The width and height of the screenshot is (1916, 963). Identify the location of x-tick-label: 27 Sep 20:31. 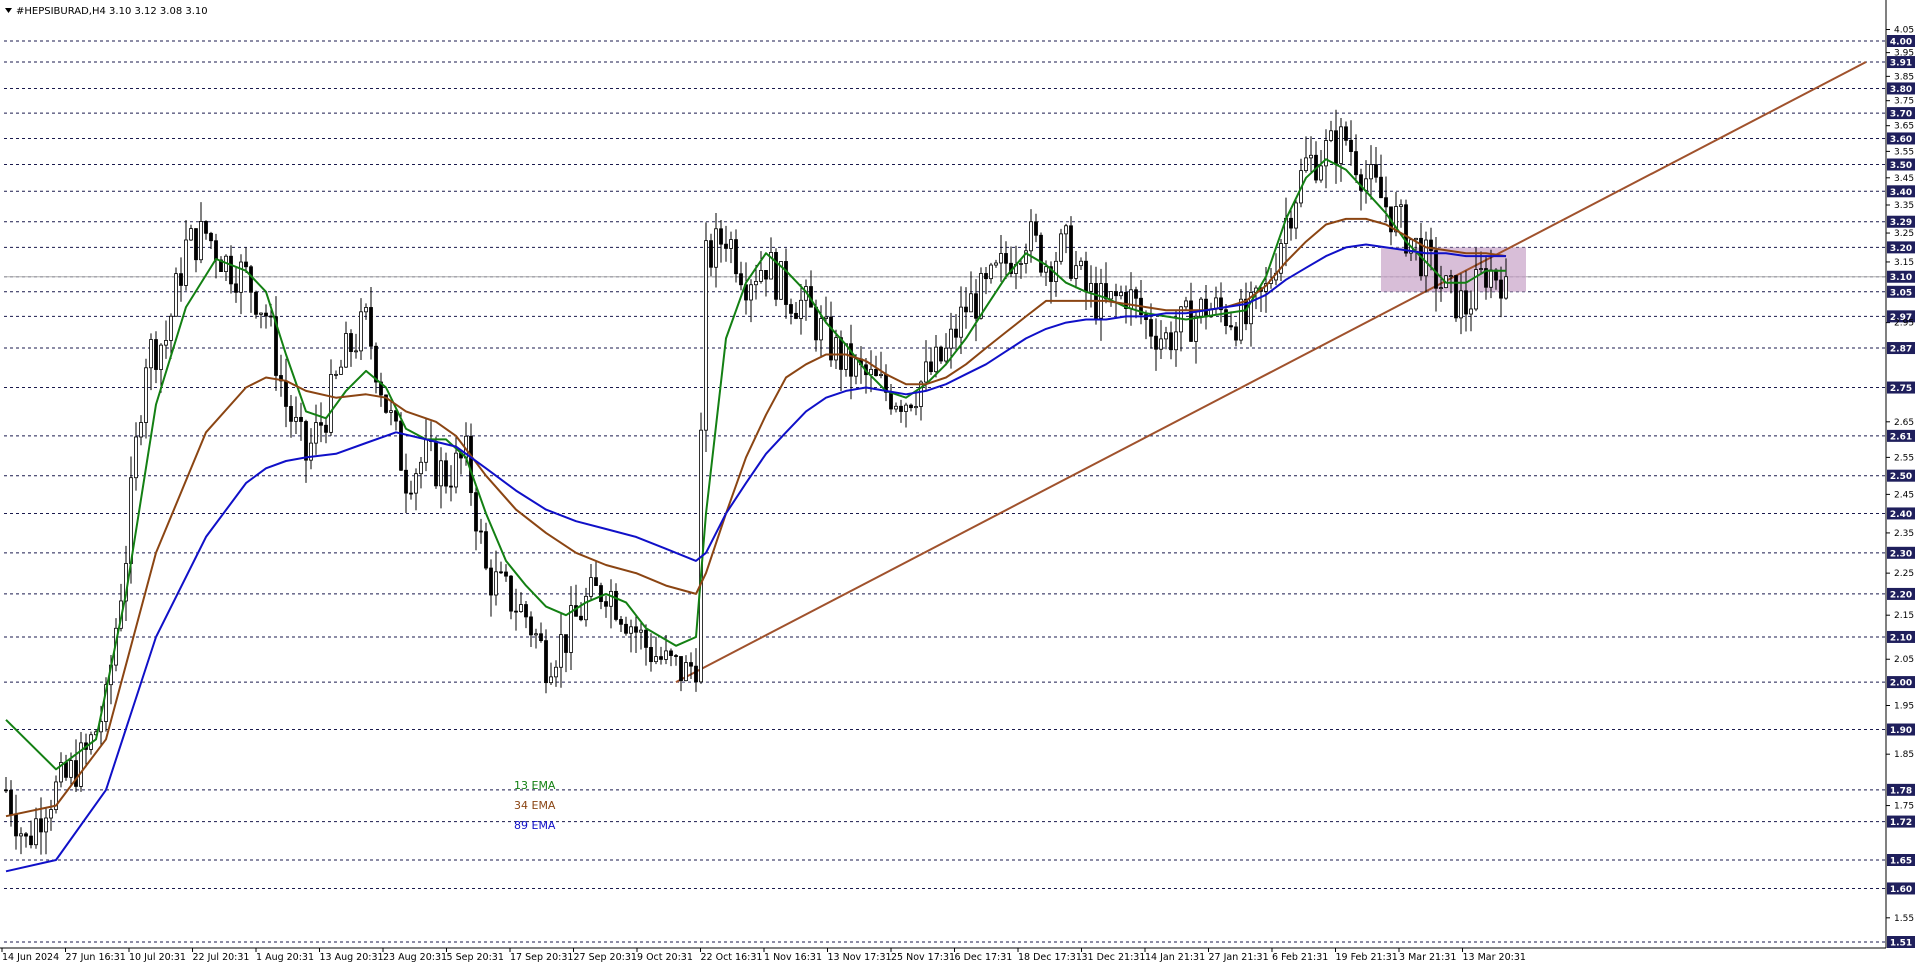
(605, 957).